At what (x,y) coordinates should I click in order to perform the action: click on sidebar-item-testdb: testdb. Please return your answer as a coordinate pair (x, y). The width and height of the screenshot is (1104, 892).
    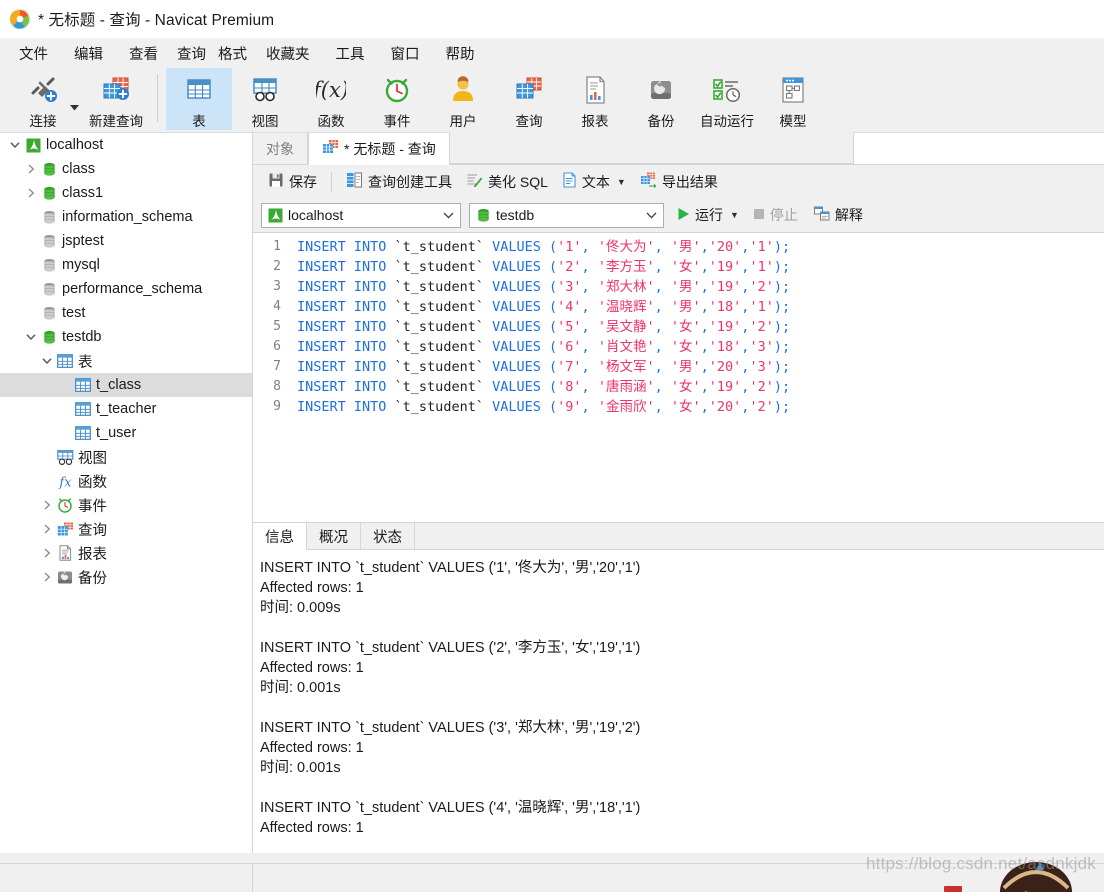
    Looking at the image, I should click on (126, 337).